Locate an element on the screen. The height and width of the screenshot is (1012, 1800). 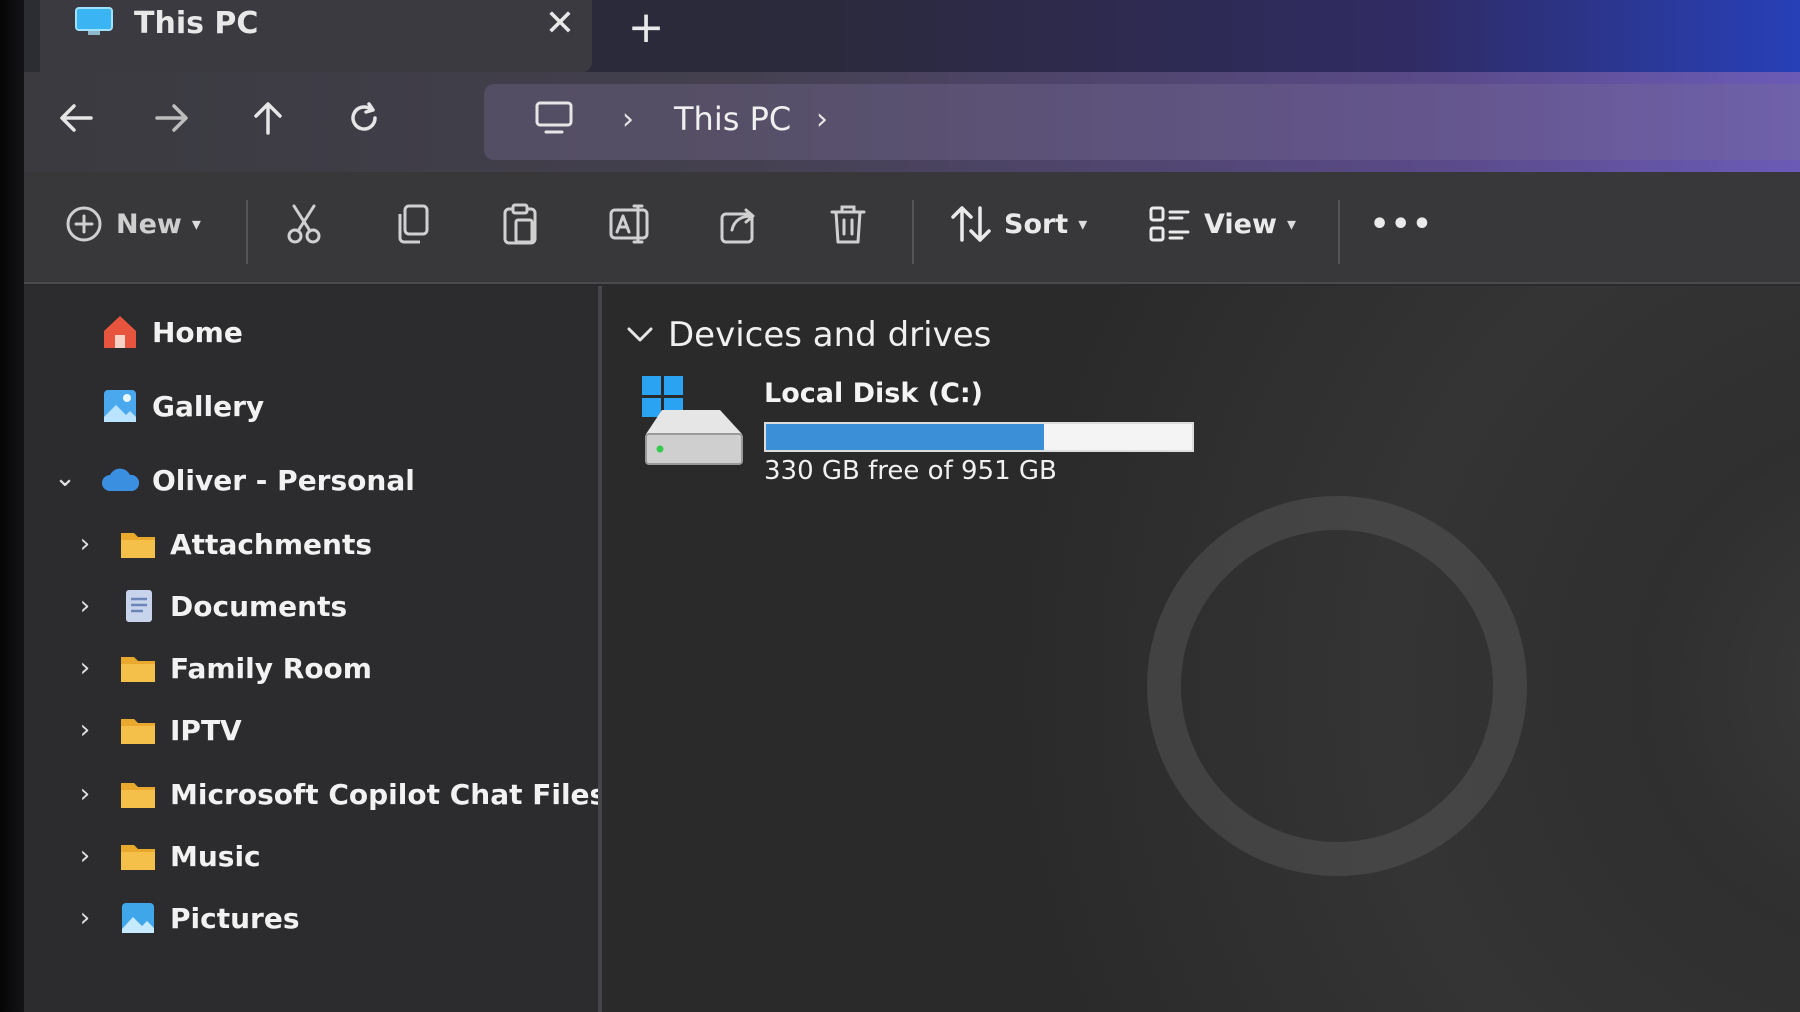
home-icon is located at coordinates (120, 332).